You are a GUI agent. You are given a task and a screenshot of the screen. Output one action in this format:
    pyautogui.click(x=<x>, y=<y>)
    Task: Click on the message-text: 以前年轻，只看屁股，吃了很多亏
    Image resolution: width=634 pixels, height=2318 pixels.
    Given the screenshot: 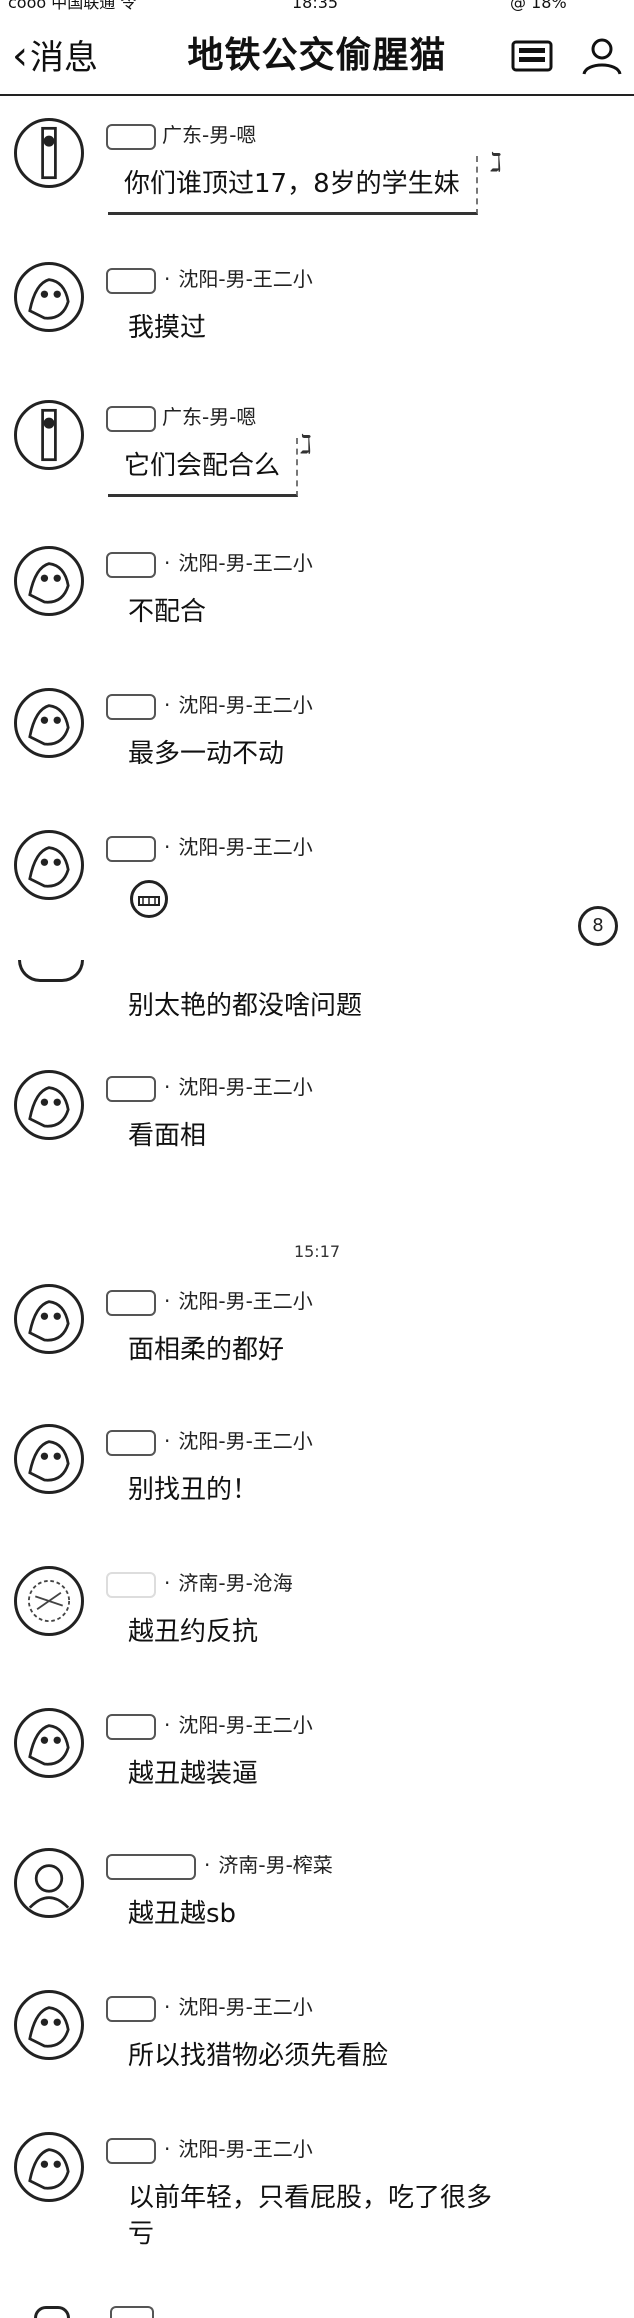 What is the action you would take?
    pyautogui.click(x=318, y=2216)
    